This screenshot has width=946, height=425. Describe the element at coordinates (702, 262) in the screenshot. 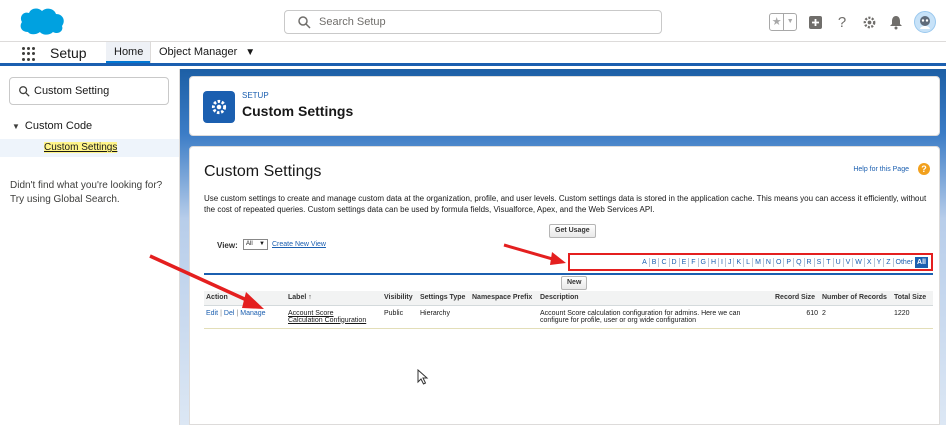

I see `alphabet-letter-g: G` at that location.